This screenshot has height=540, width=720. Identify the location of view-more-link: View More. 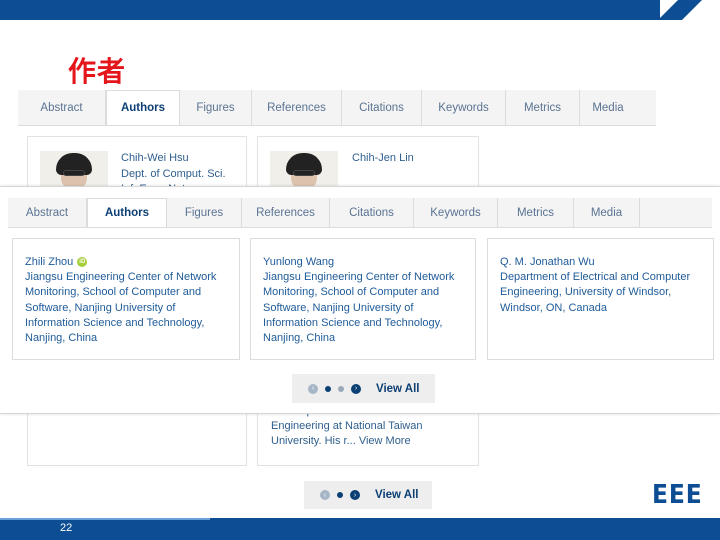
(385, 441).